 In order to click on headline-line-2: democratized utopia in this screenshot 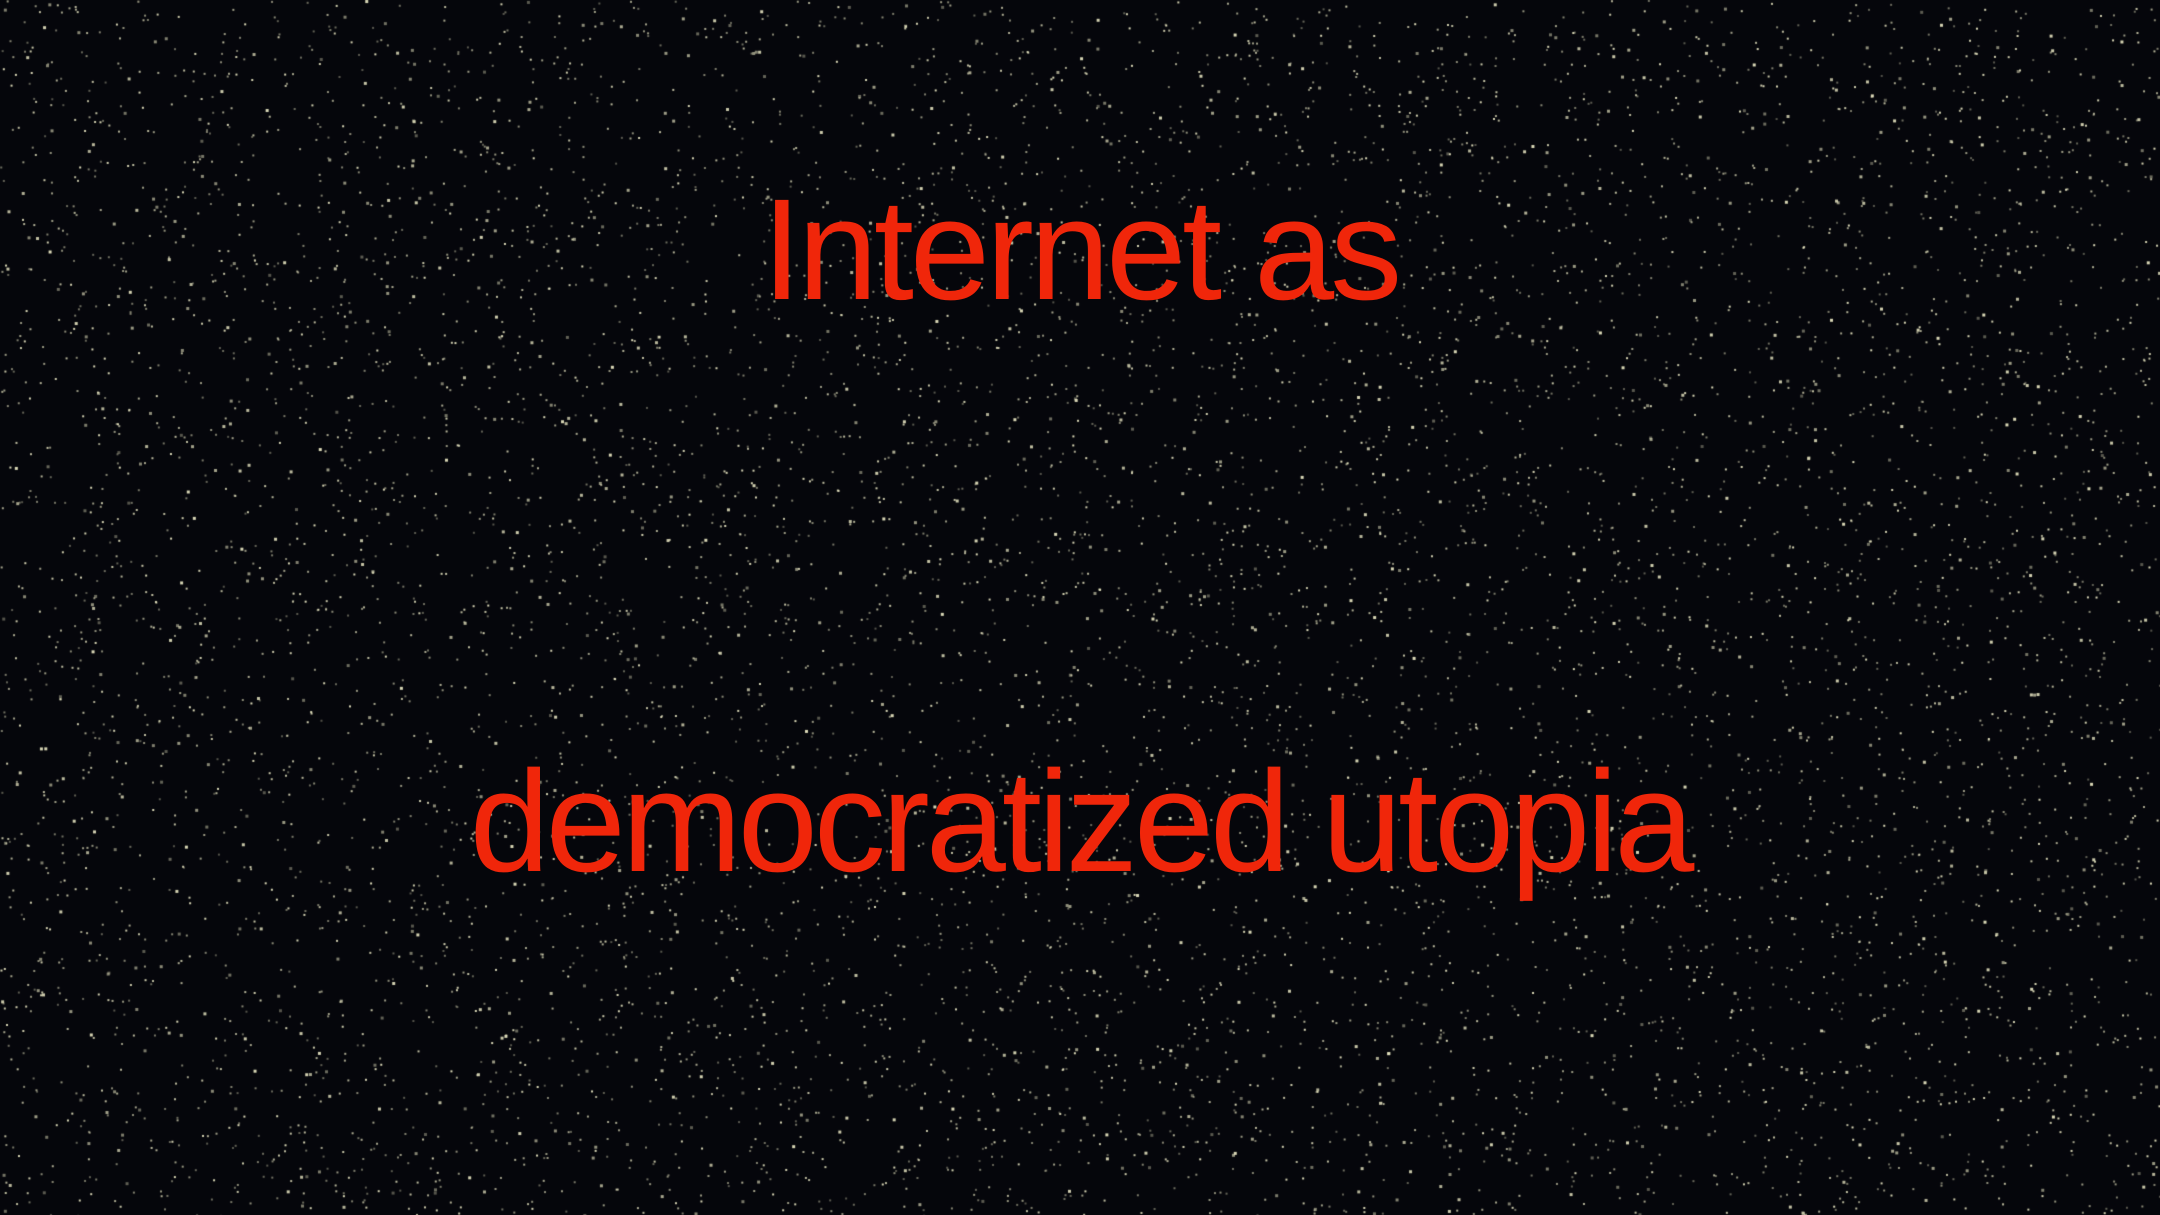, I will do `click(1082, 821)`.